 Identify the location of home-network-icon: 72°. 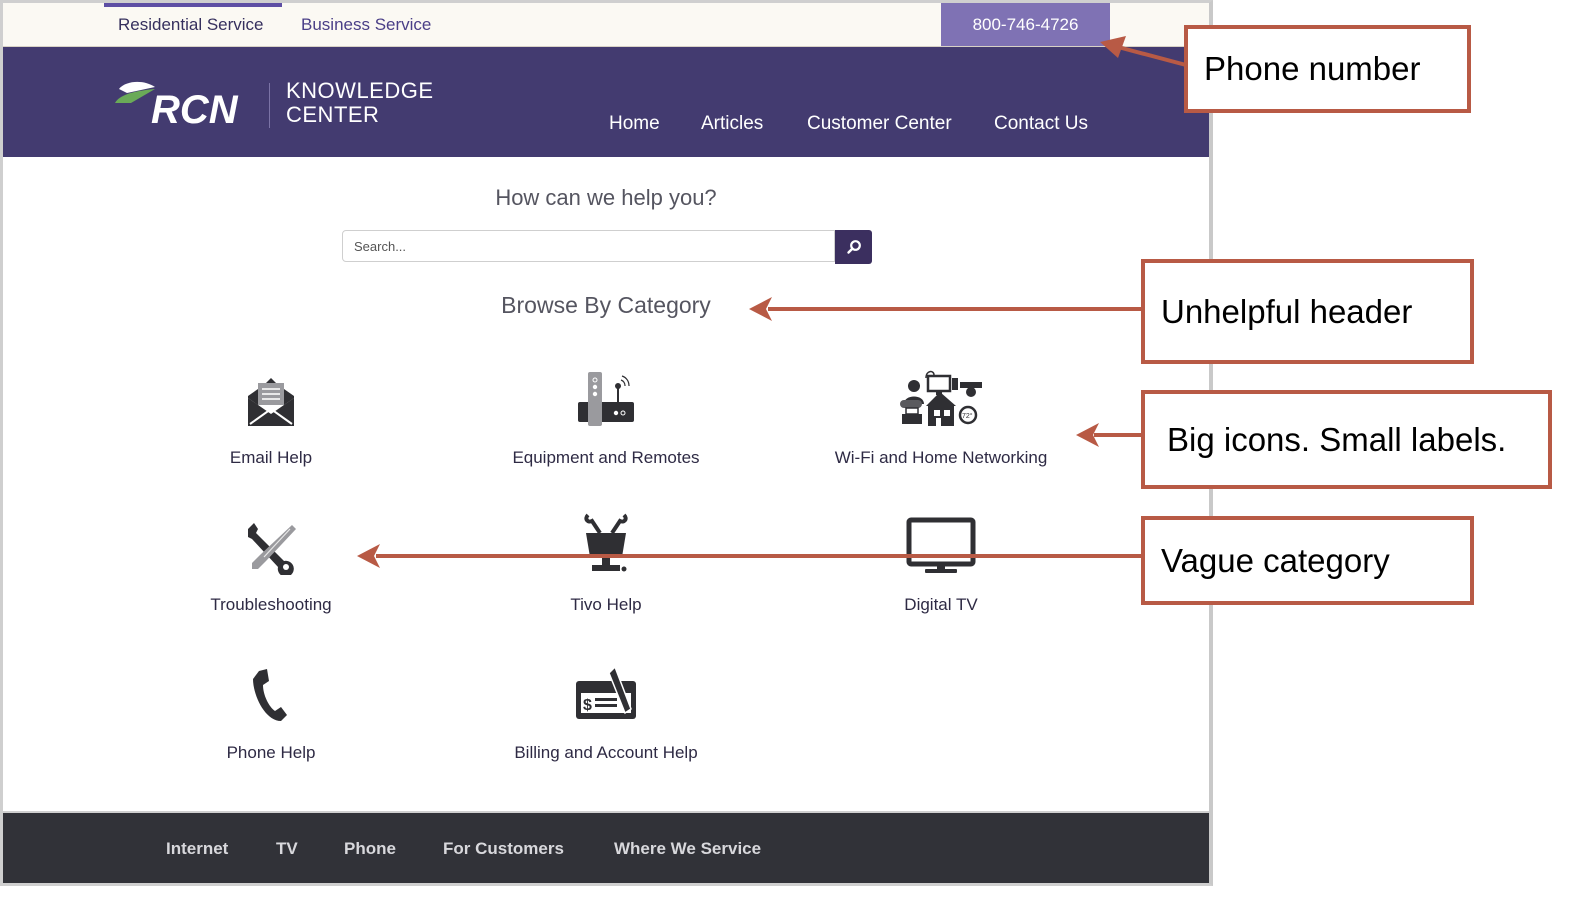
(941, 398).